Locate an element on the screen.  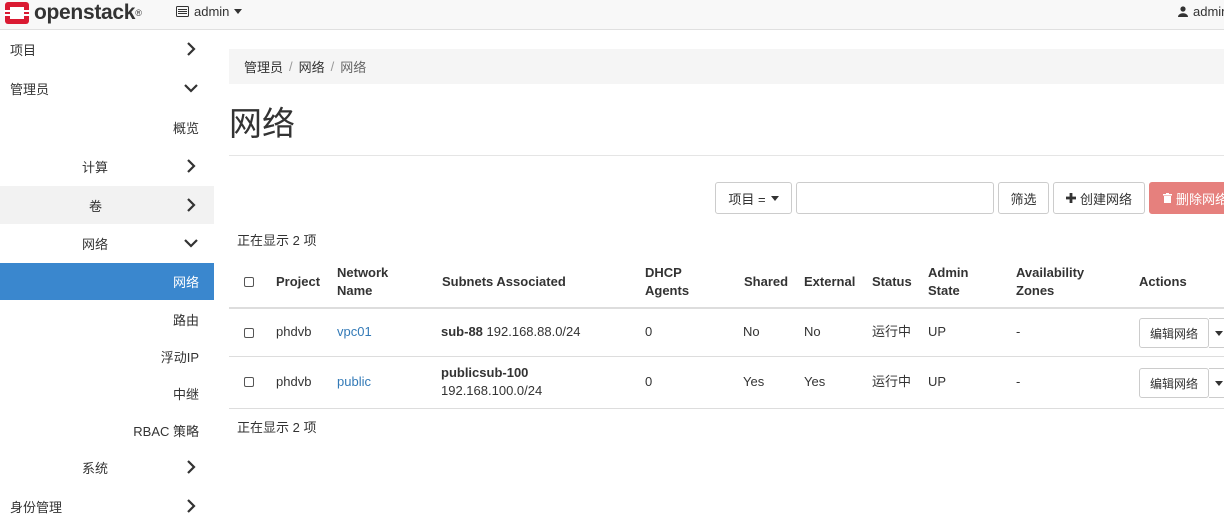
network-name-link: public is located at coordinates (354, 381).